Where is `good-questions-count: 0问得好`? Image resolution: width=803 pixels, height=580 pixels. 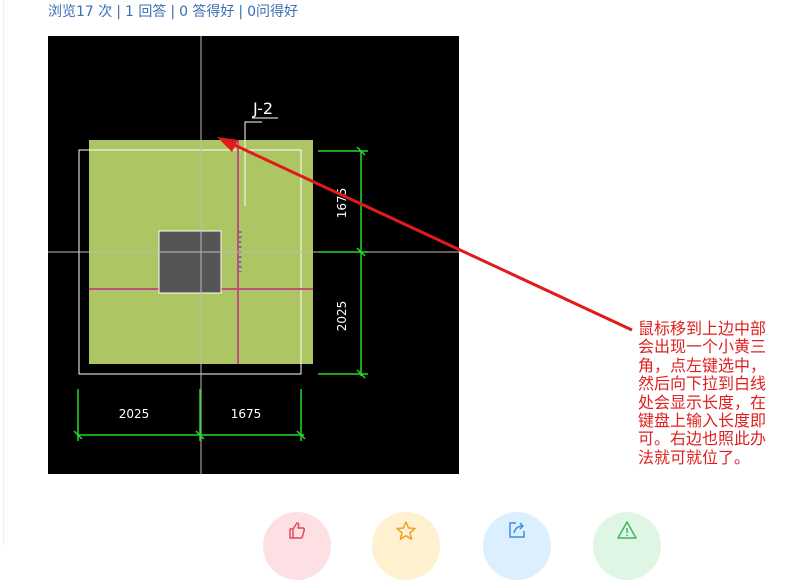 good-questions-count: 0问得好 is located at coordinates (272, 12).